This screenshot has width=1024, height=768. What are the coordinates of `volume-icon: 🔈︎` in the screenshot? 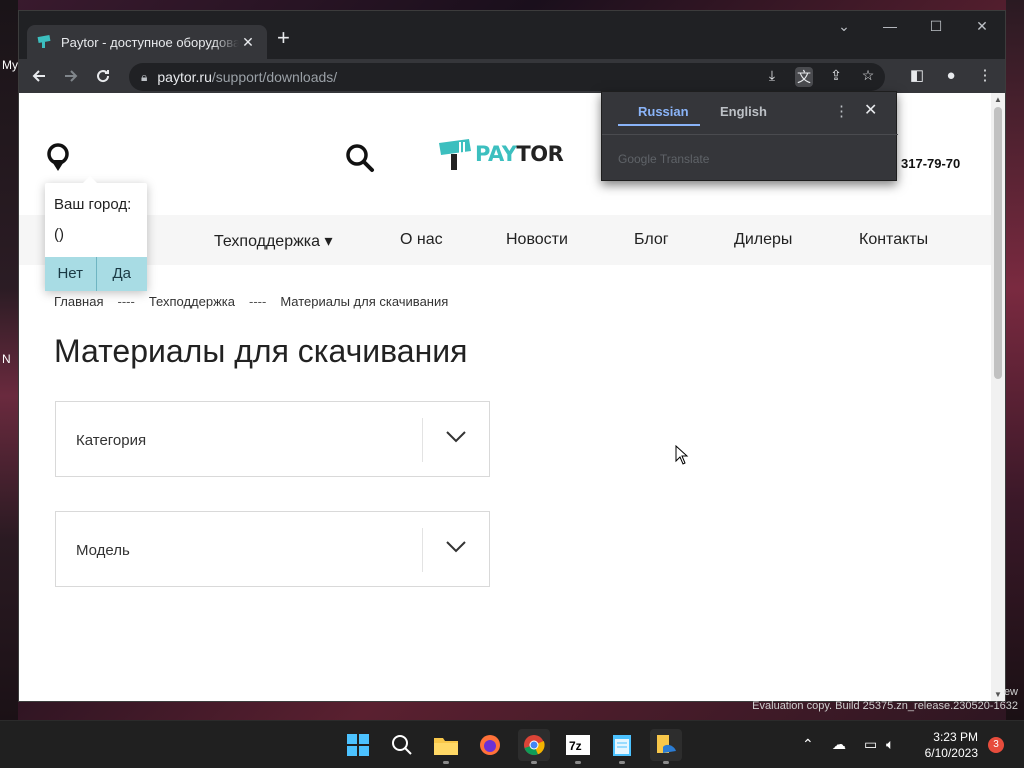 It's located at (890, 744).